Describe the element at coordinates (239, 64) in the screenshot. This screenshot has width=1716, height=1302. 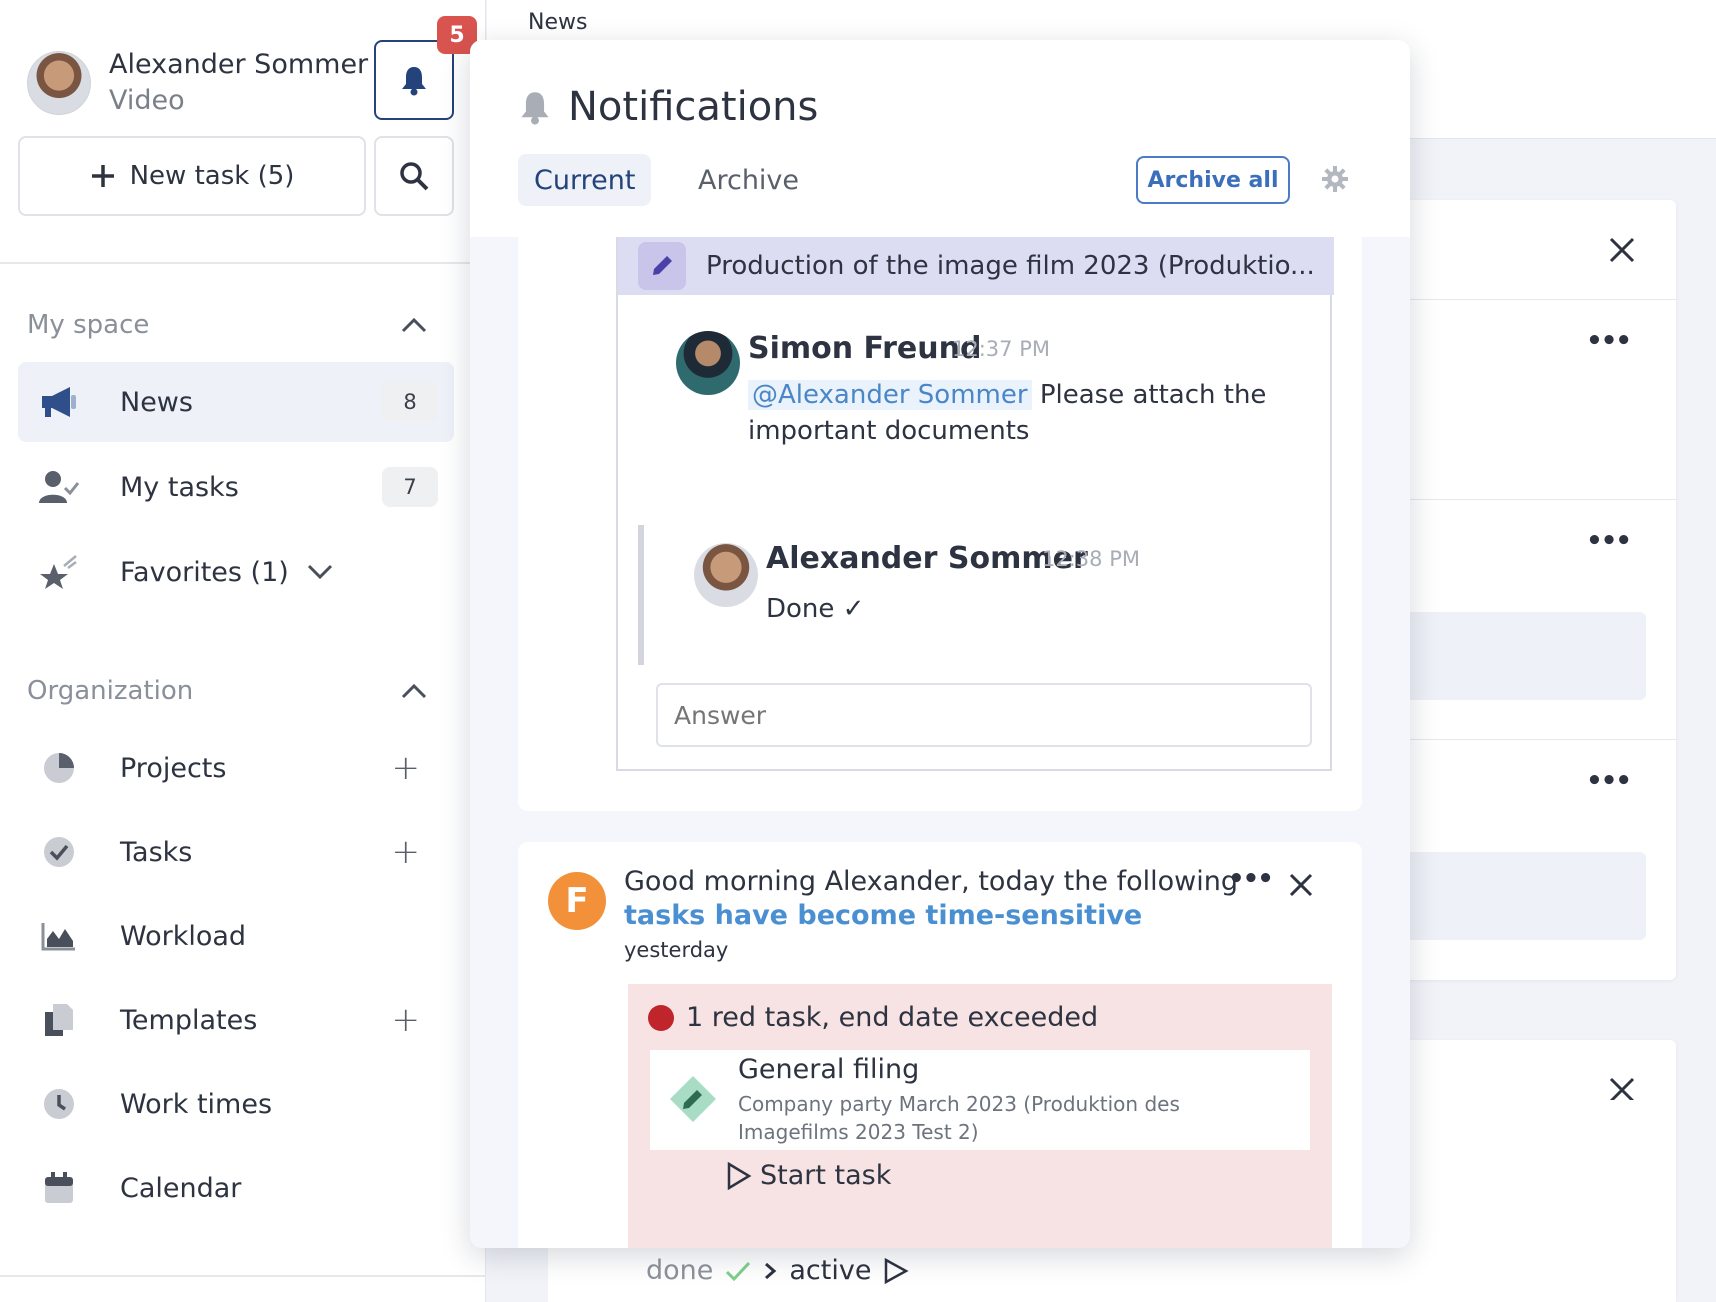
I see `user-name: Alexander Sommer` at that location.